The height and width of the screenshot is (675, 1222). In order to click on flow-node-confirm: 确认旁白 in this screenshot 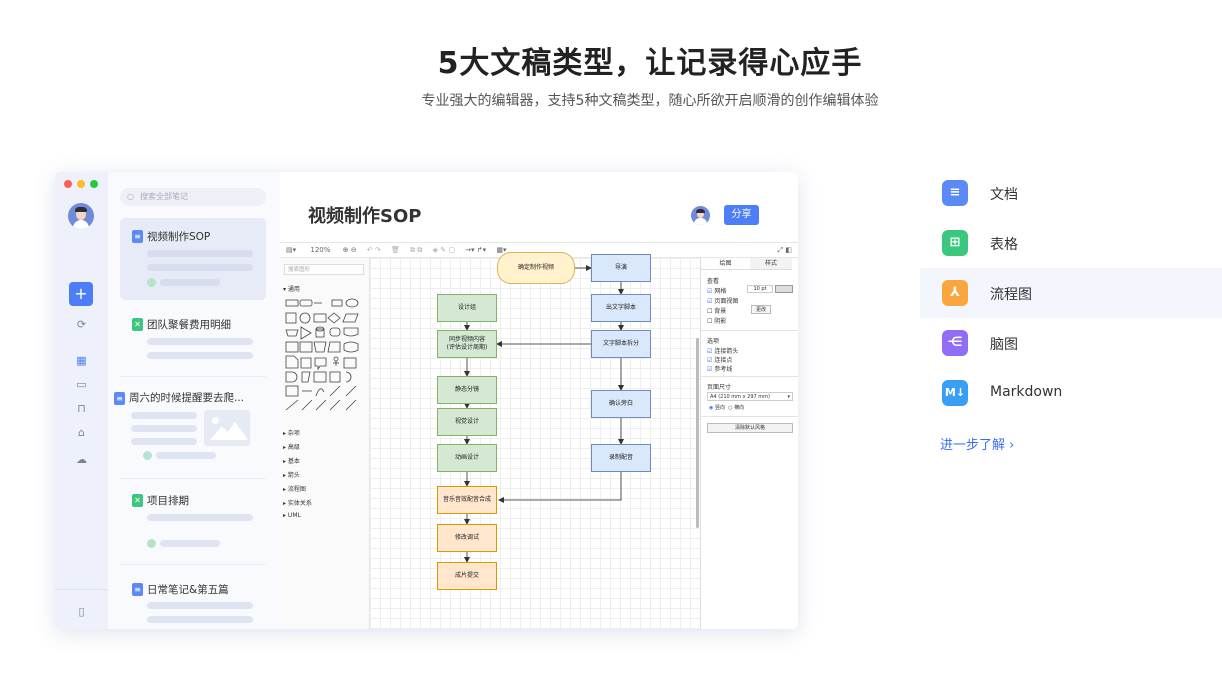, I will do `click(621, 404)`.